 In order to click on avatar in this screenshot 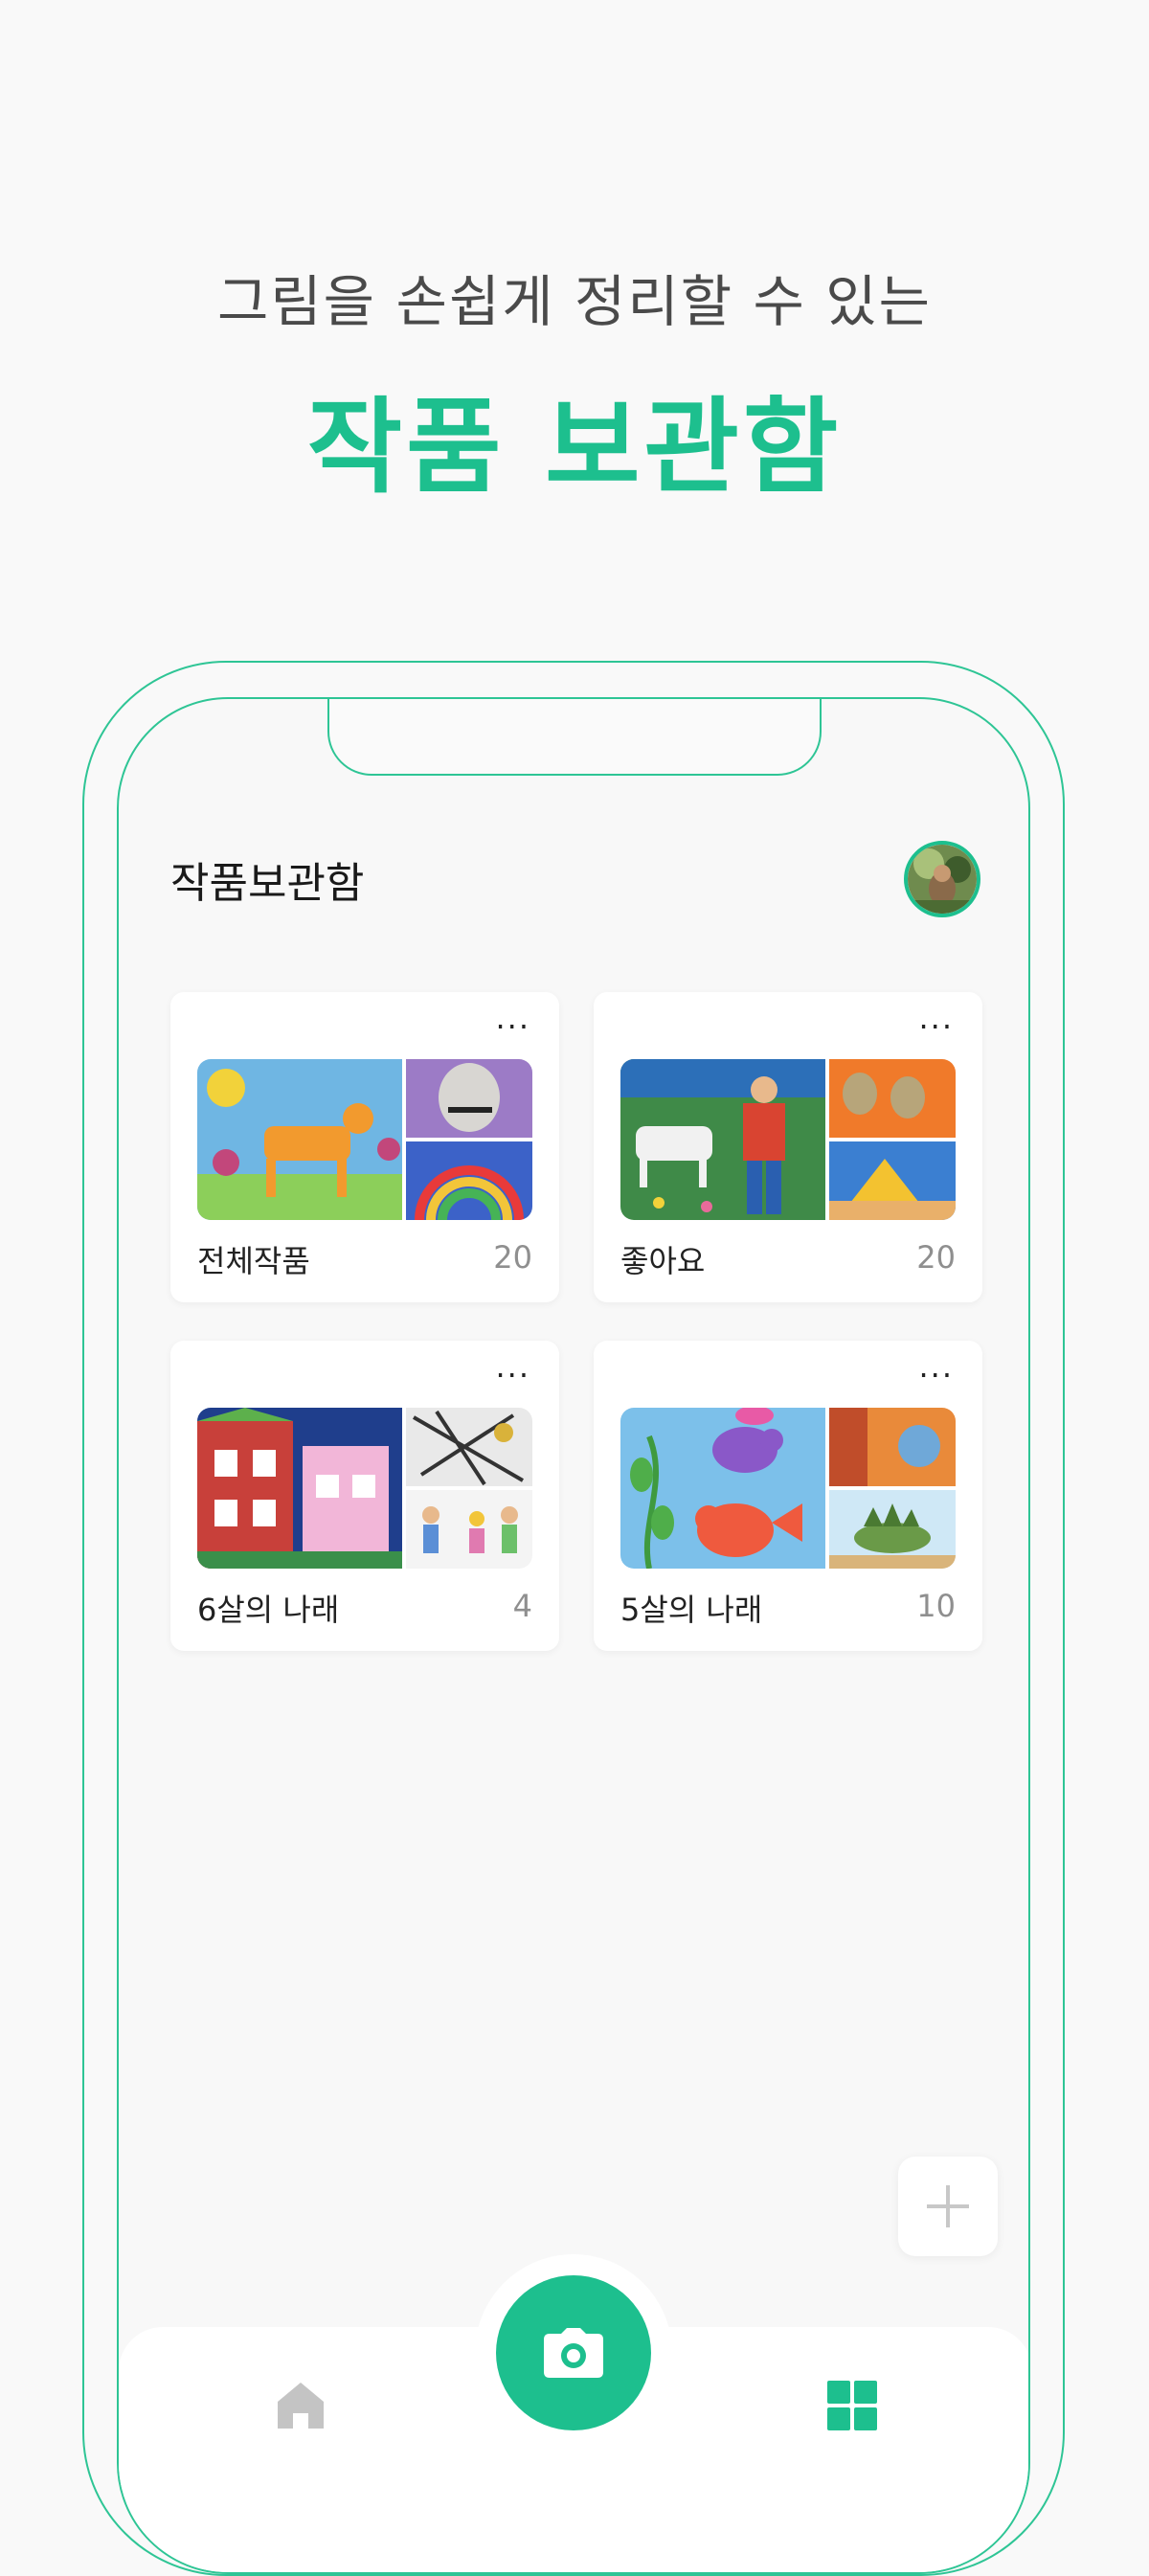, I will do `click(942, 879)`.